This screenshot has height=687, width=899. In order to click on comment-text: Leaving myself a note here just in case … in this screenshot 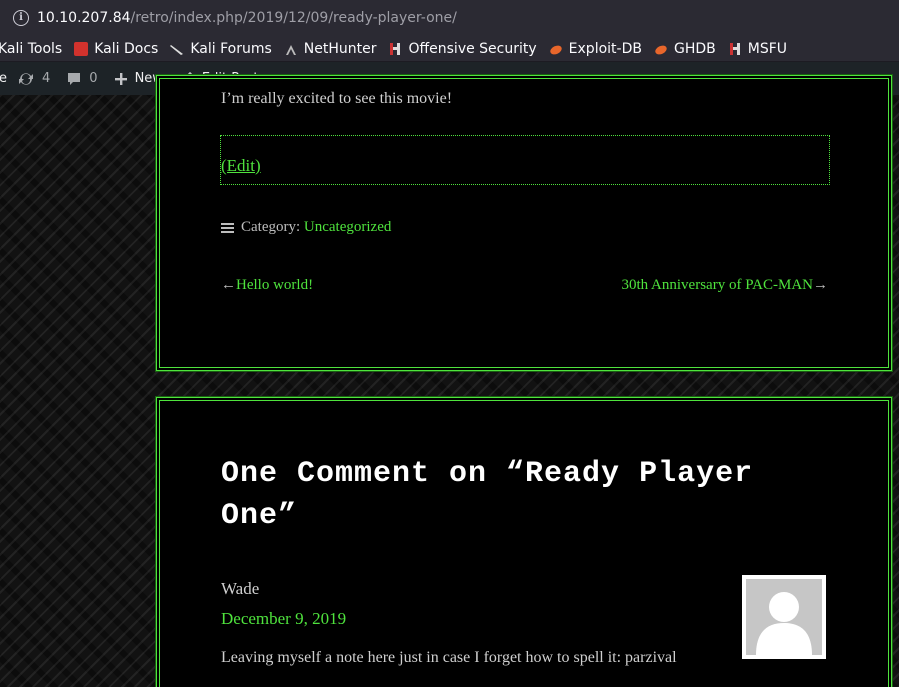, I will do `click(449, 657)`.